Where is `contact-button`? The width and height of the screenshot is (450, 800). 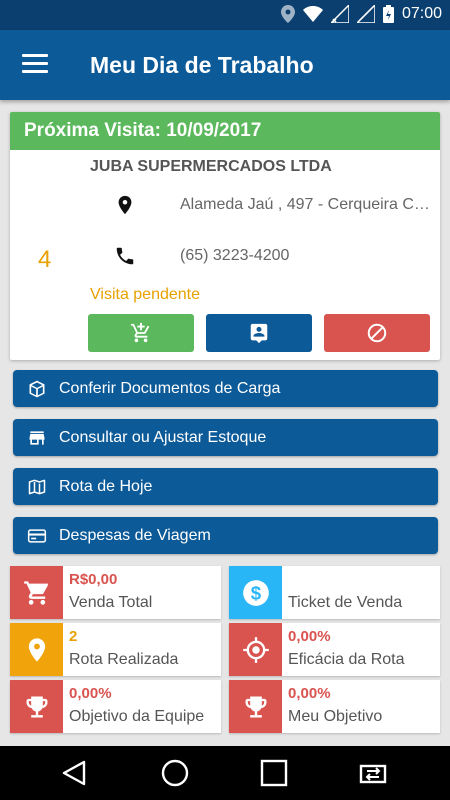
contact-button is located at coordinates (259, 333).